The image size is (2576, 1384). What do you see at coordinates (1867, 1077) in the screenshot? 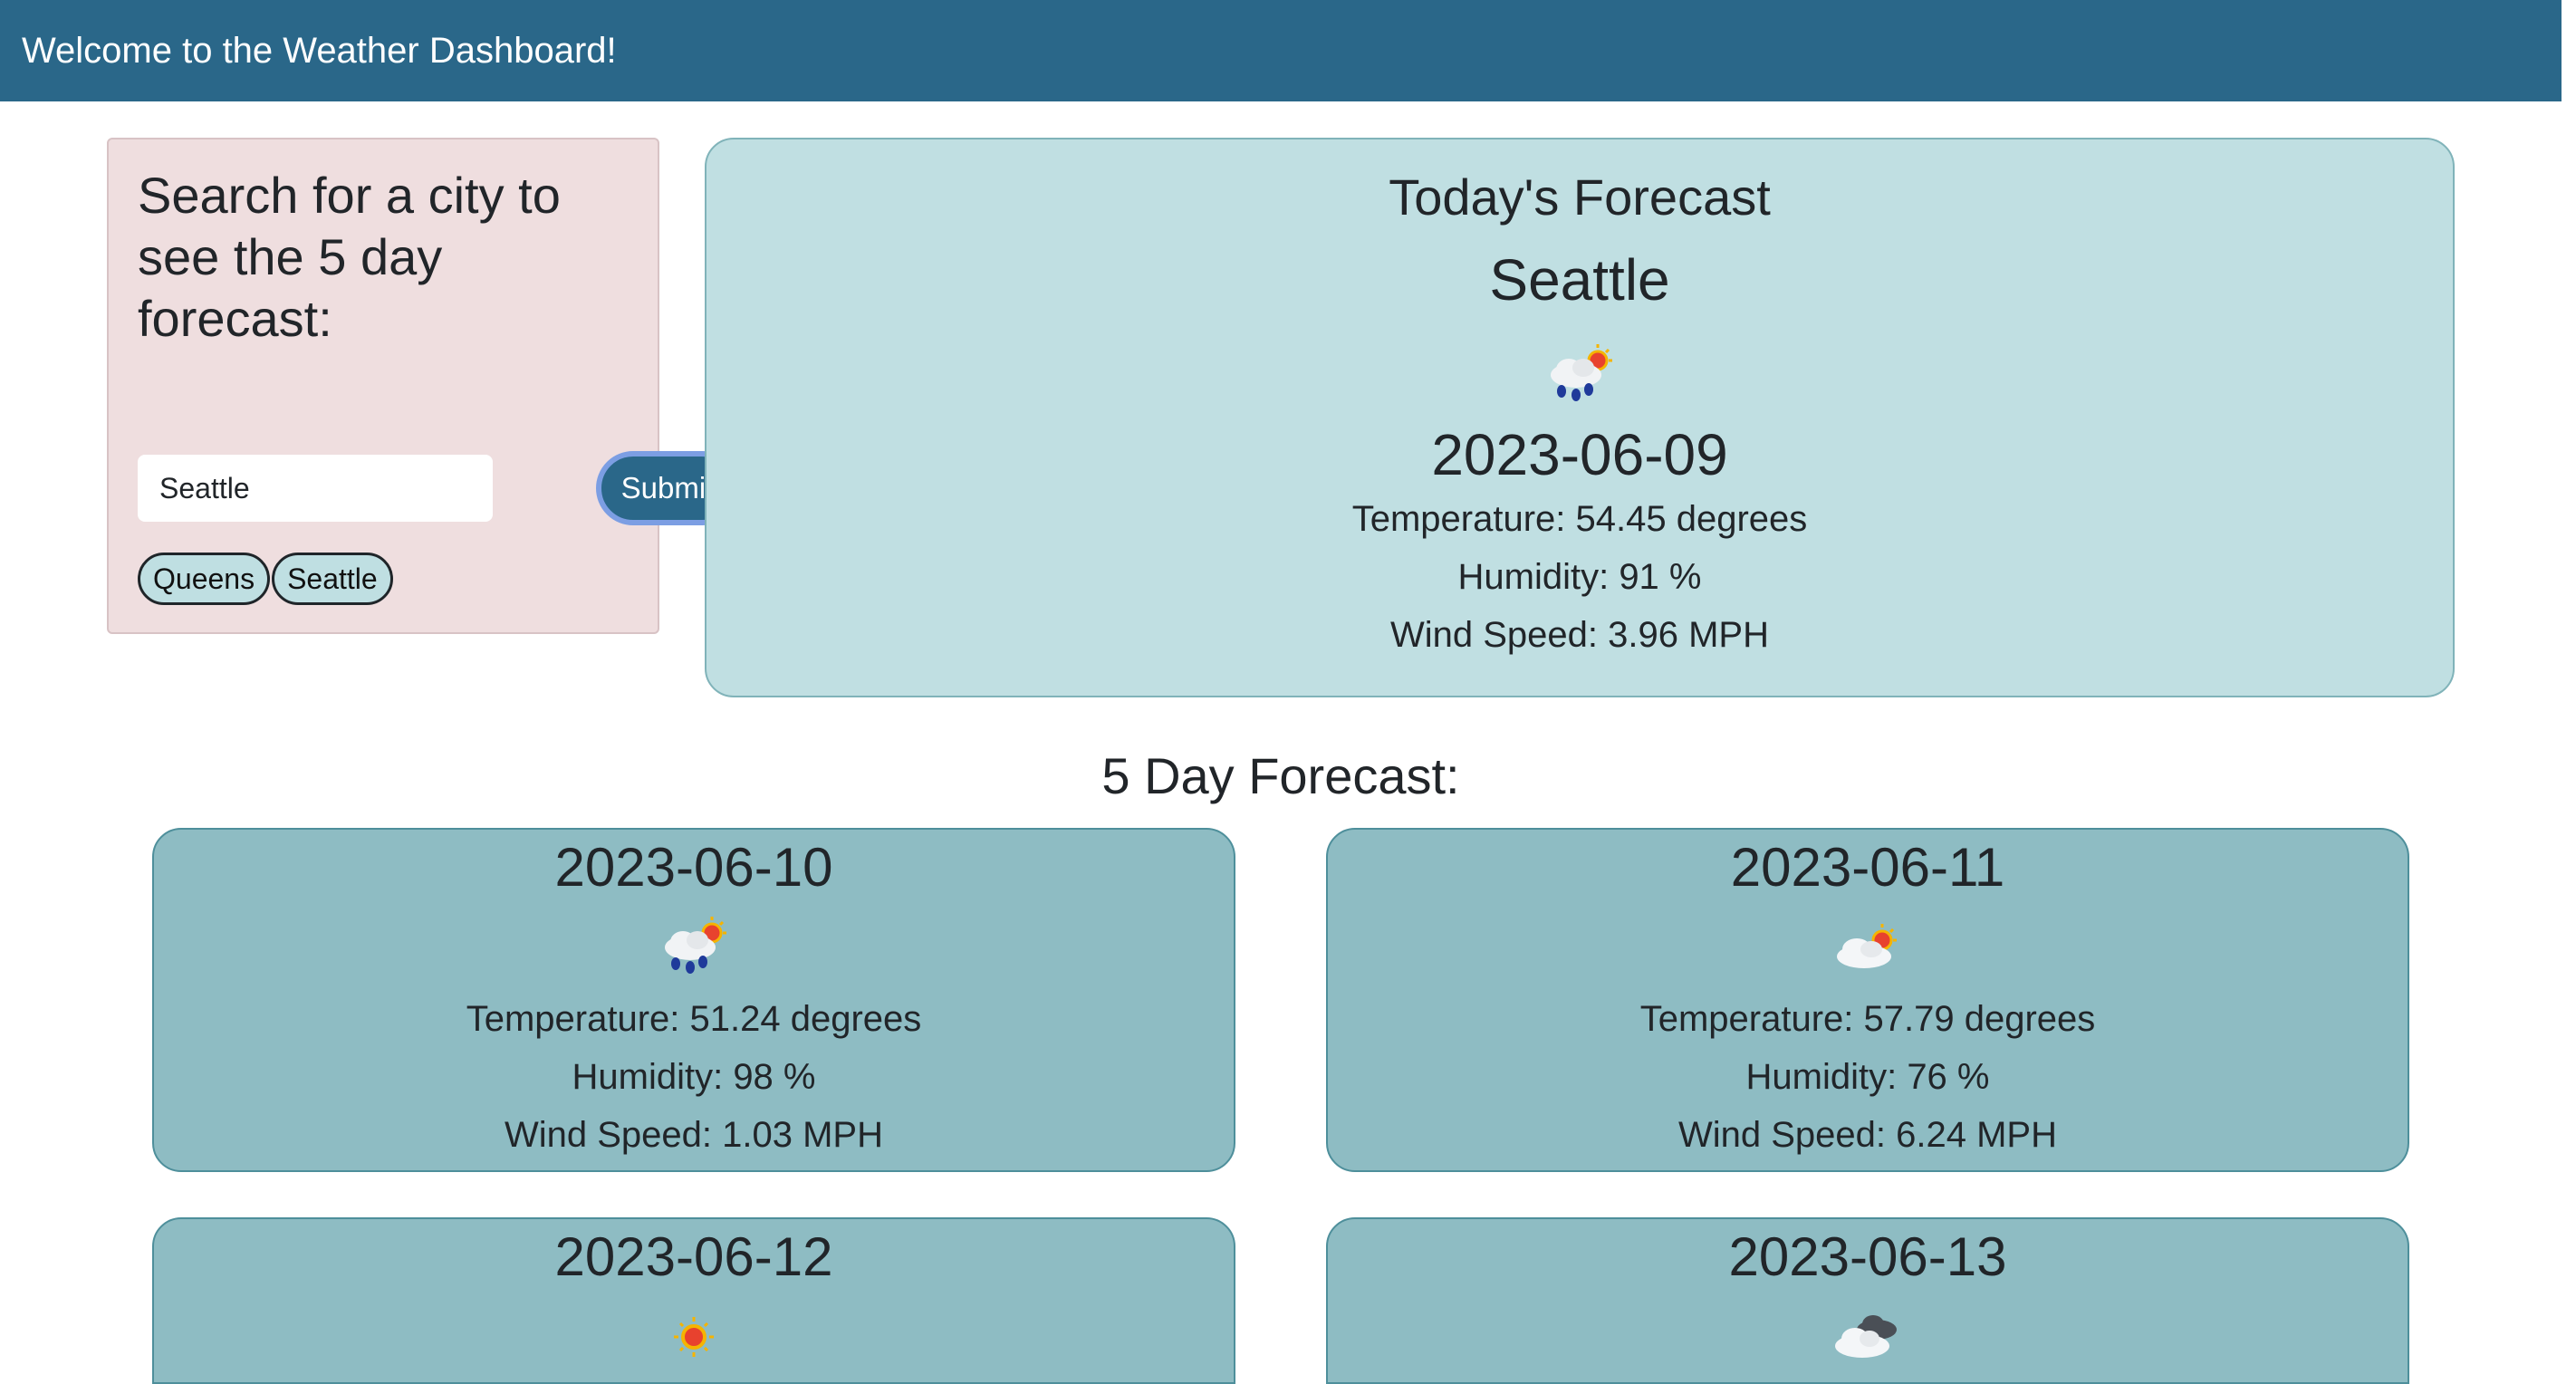
I see `forecast-humidity: Humidity: 76 %` at bounding box center [1867, 1077].